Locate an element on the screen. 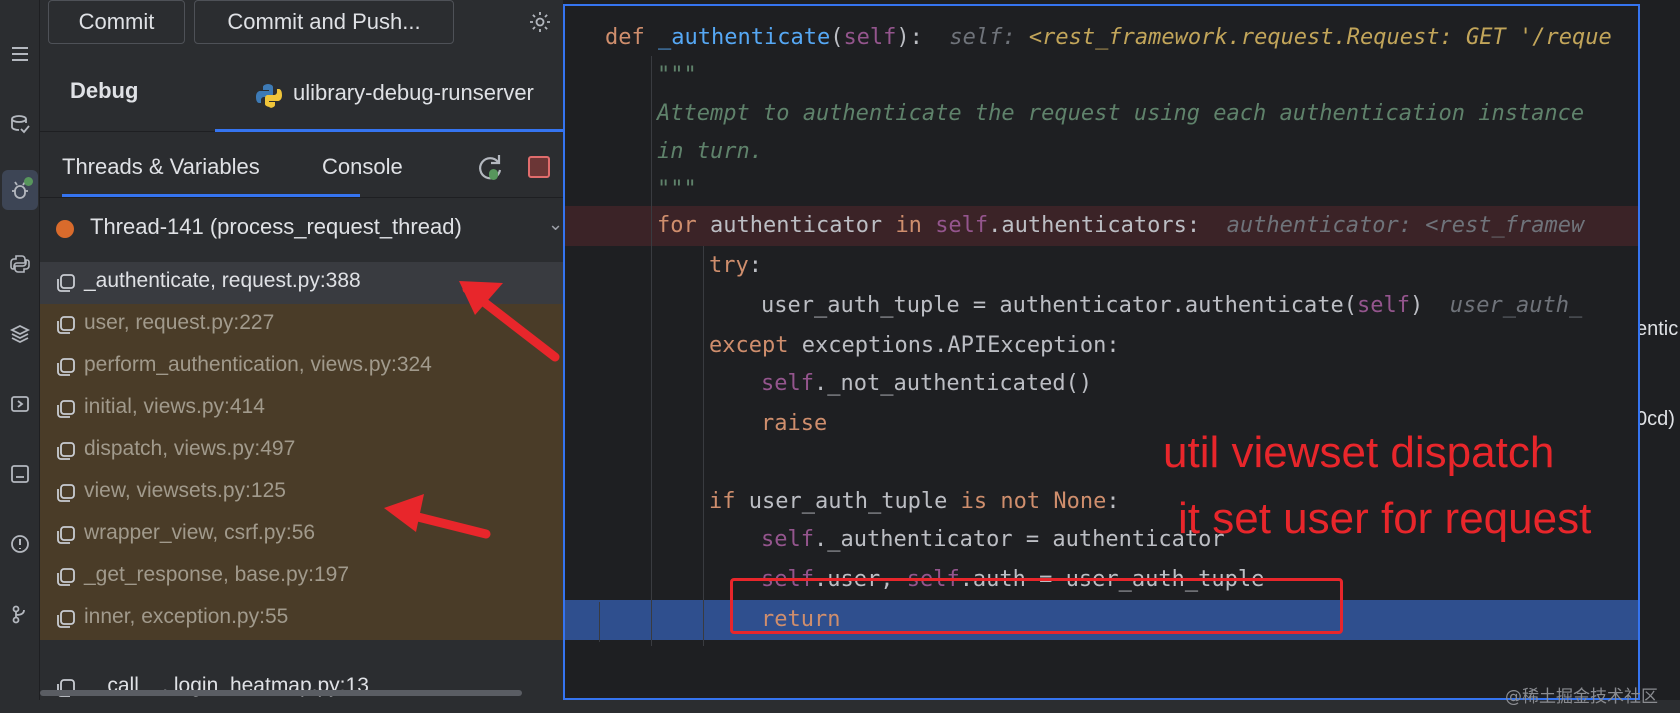 The height and width of the screenshot is (713, 1680). frame-label: _get_response, base.py:197 is located at coordinates (217, 574).